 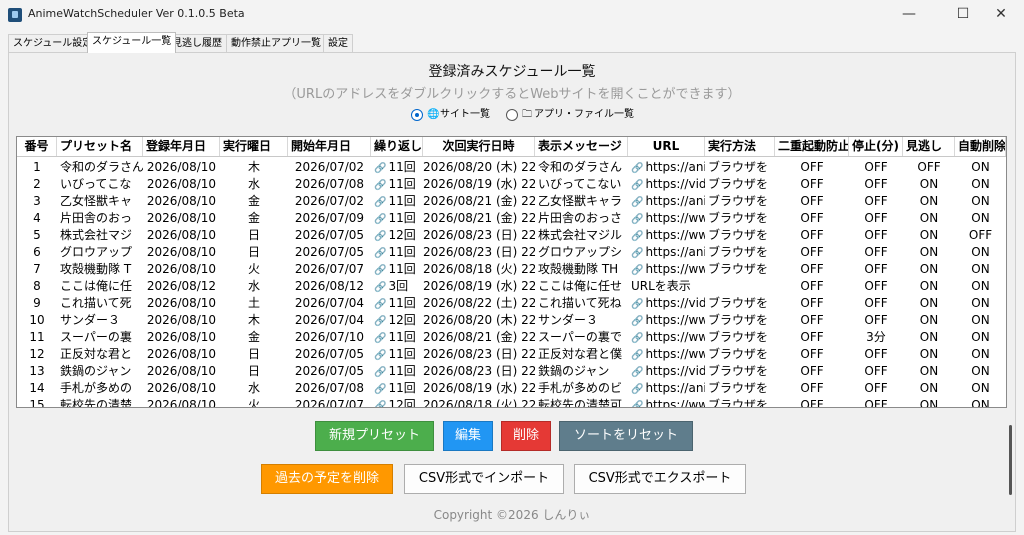 I want to click on new-preset-button: 新規プリセット, so click(x=374, y=436).